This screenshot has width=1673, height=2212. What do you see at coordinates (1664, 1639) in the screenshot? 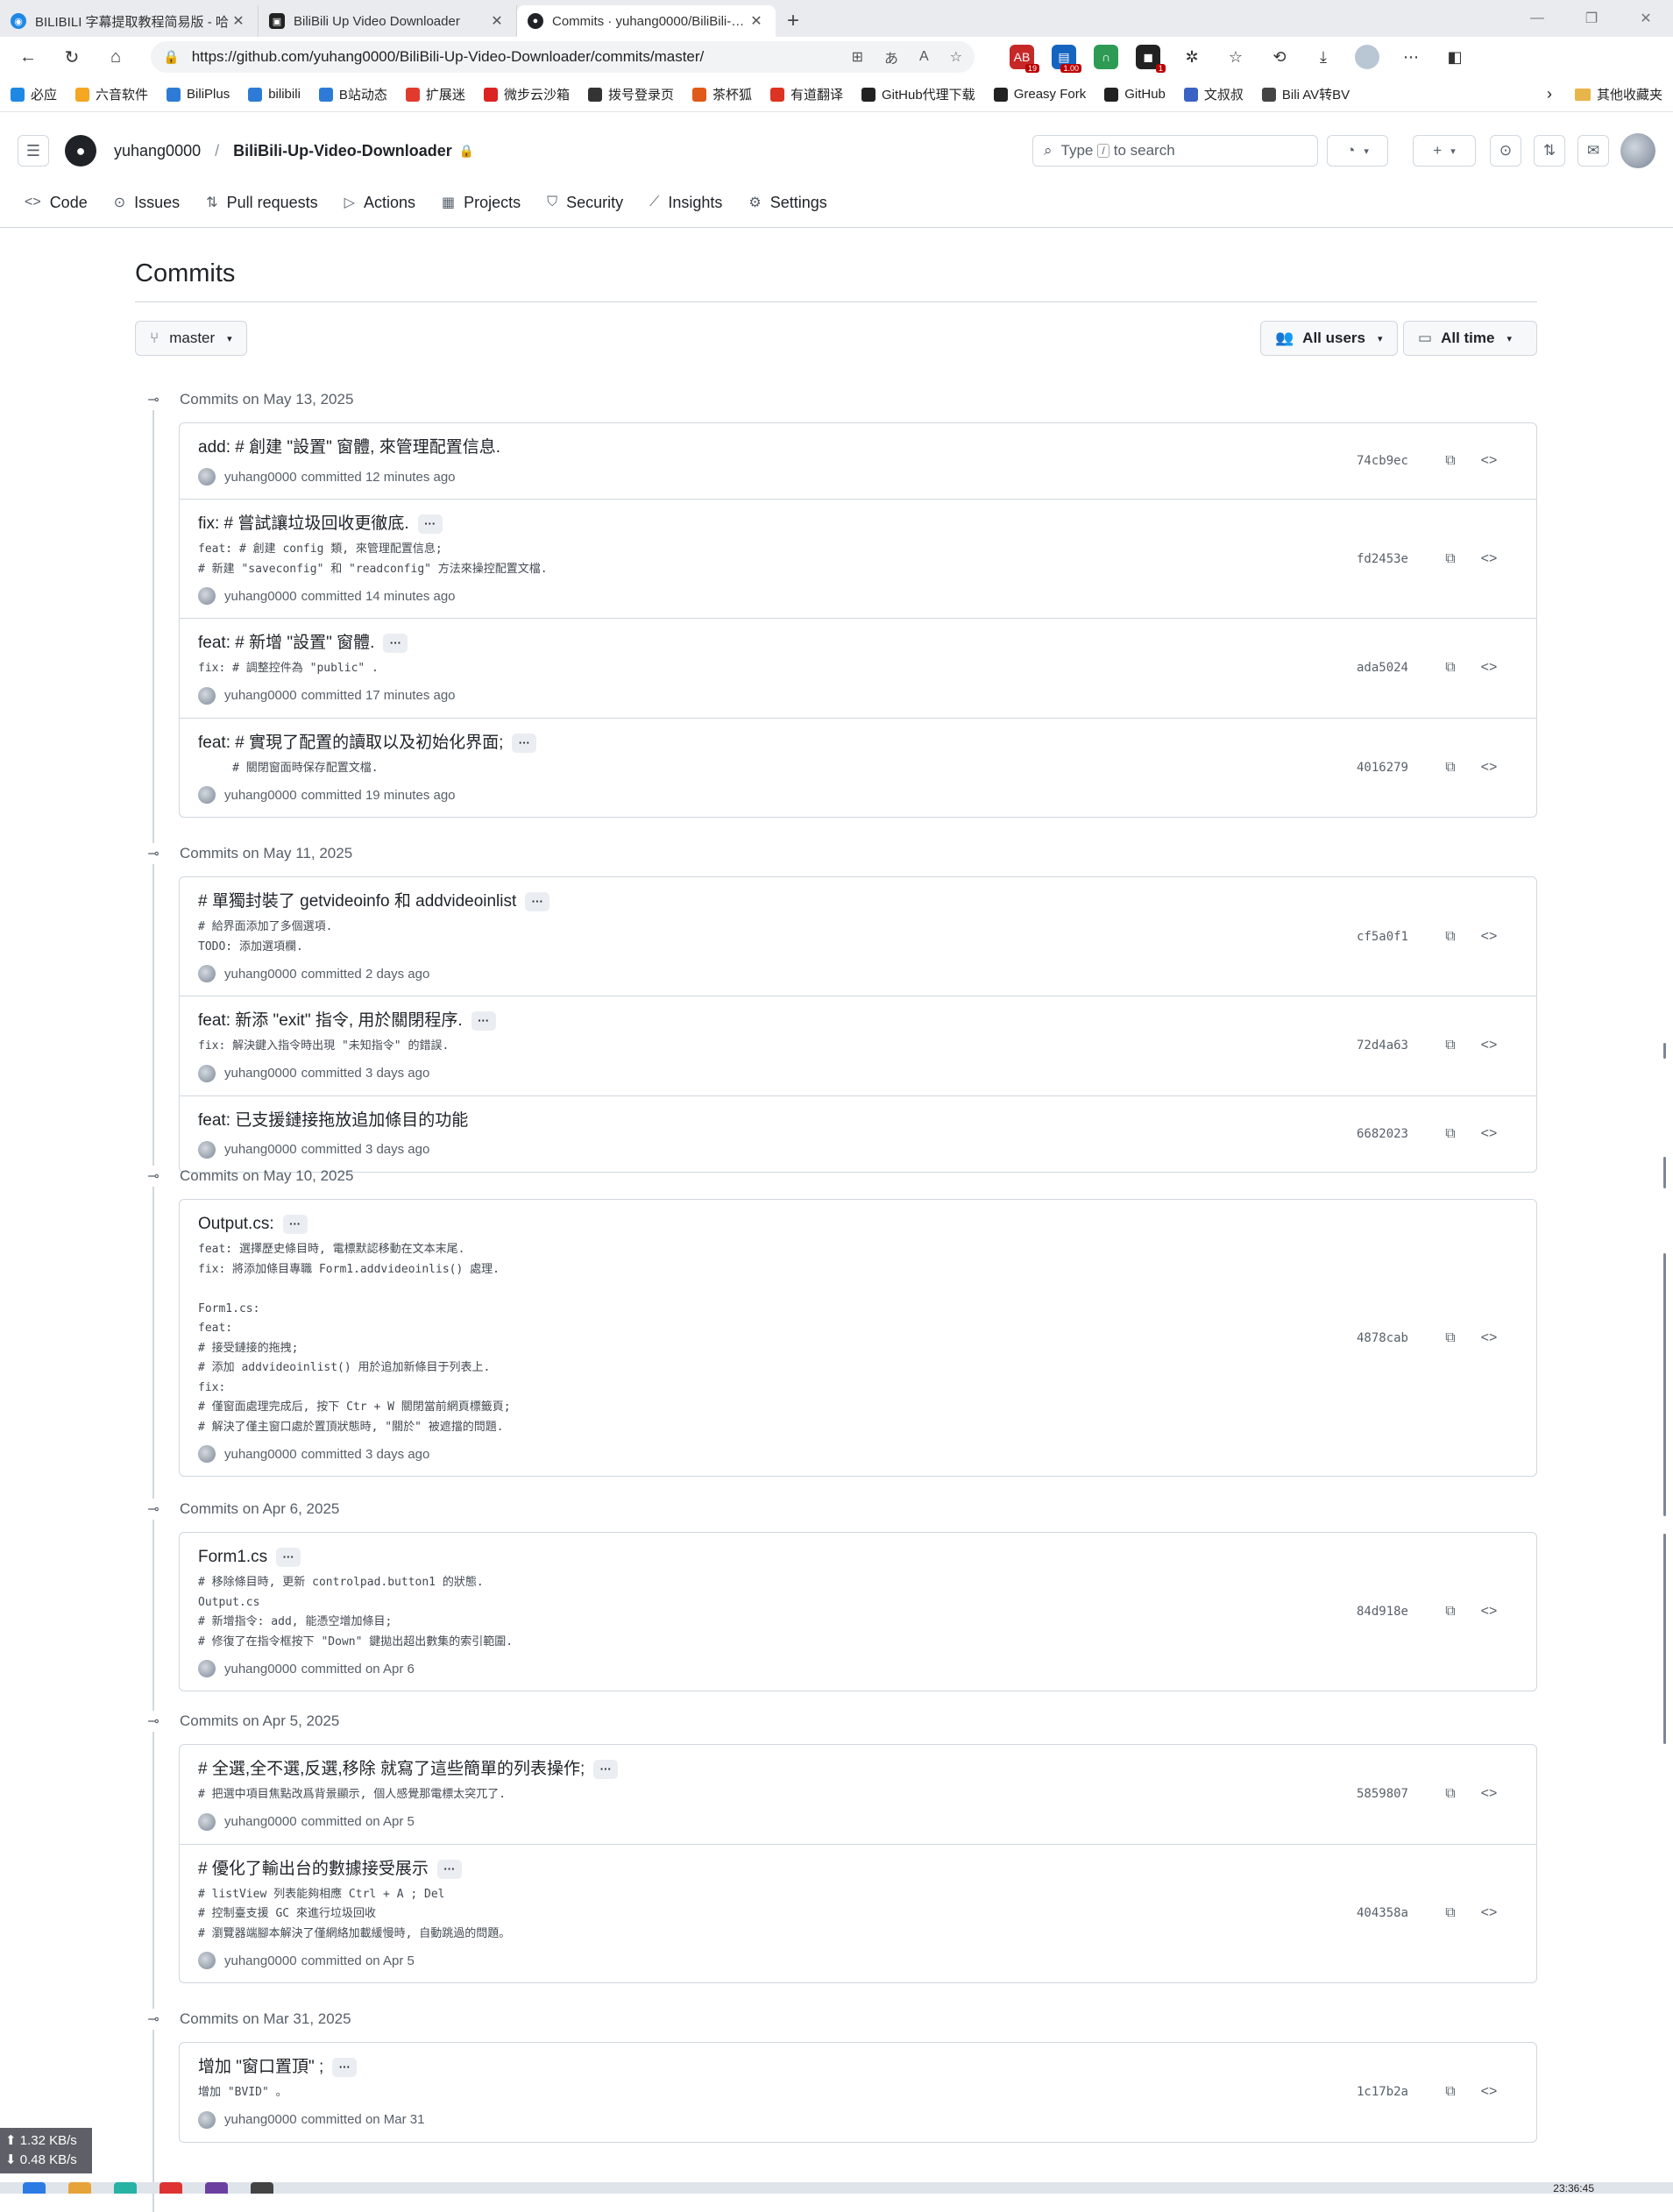
I see `scroll-thumb` at bounding box center [1664, 1639].